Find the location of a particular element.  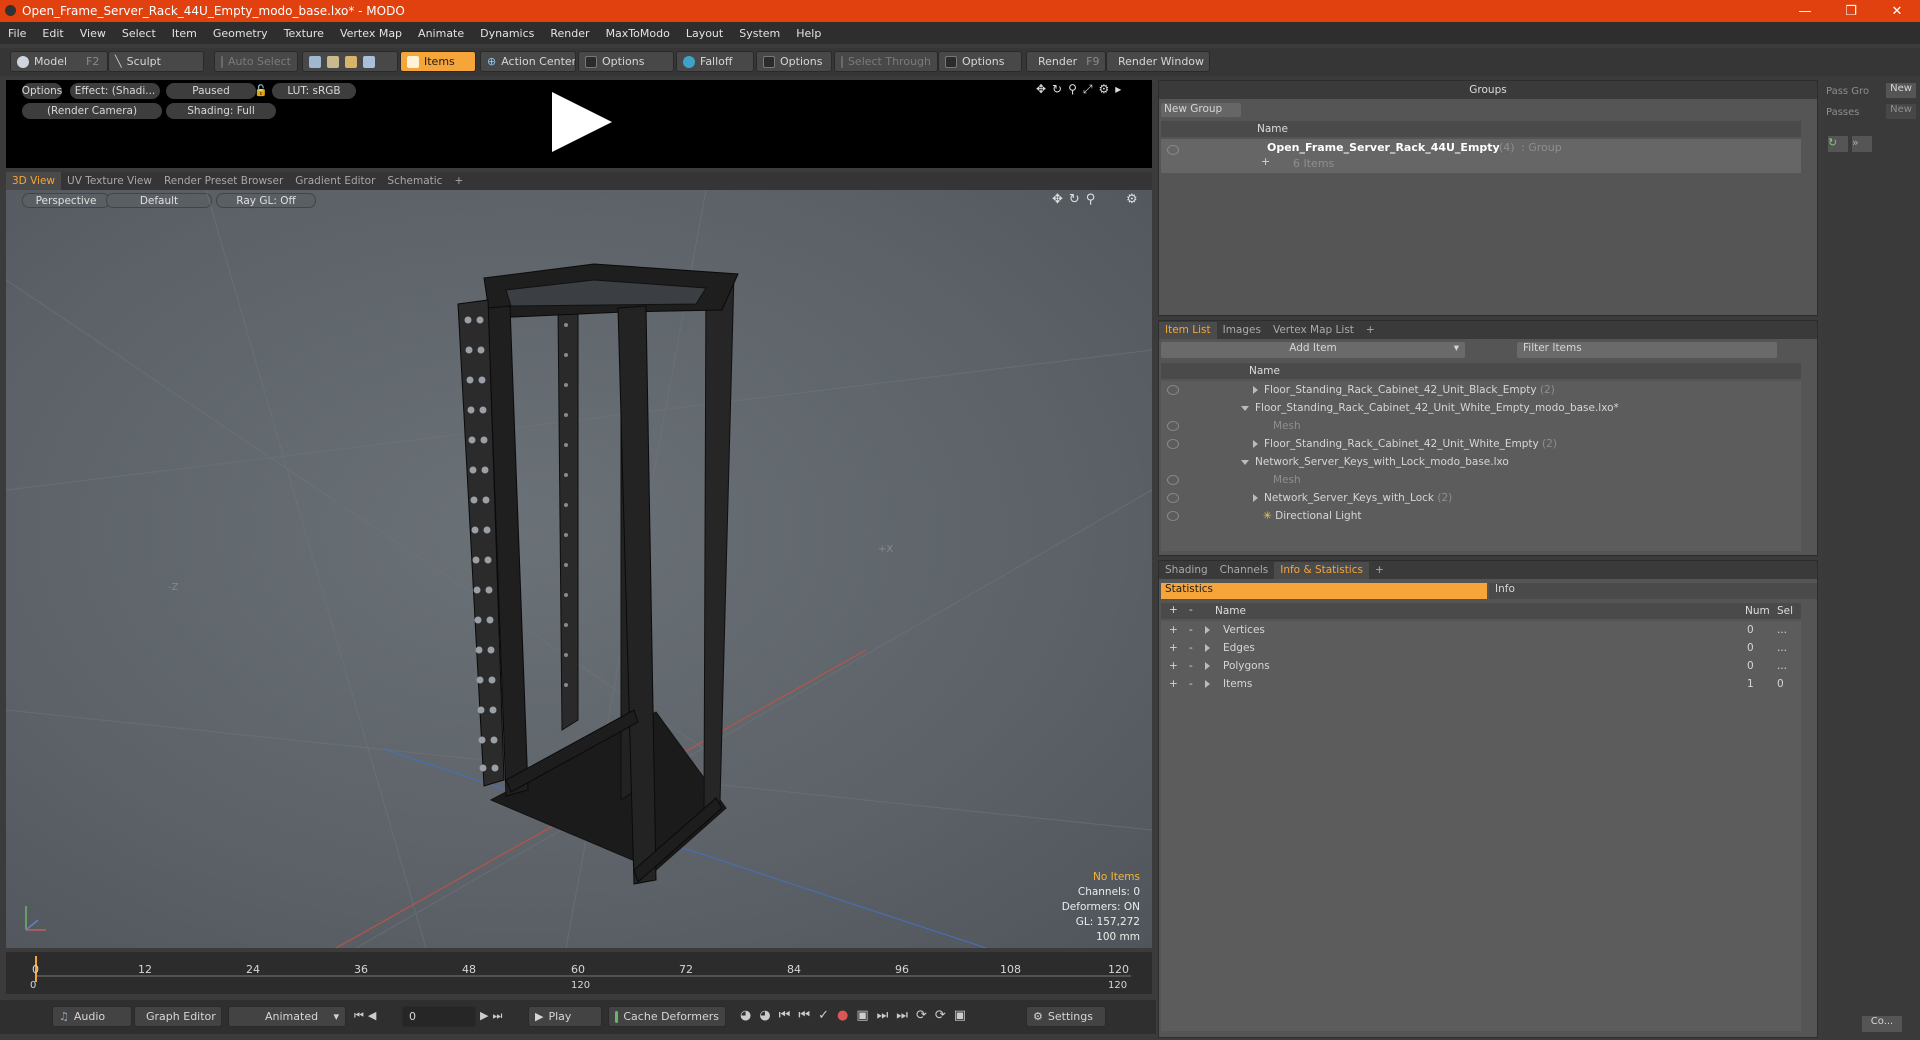

materials-mode-icon is located at coordinates (369, 61).